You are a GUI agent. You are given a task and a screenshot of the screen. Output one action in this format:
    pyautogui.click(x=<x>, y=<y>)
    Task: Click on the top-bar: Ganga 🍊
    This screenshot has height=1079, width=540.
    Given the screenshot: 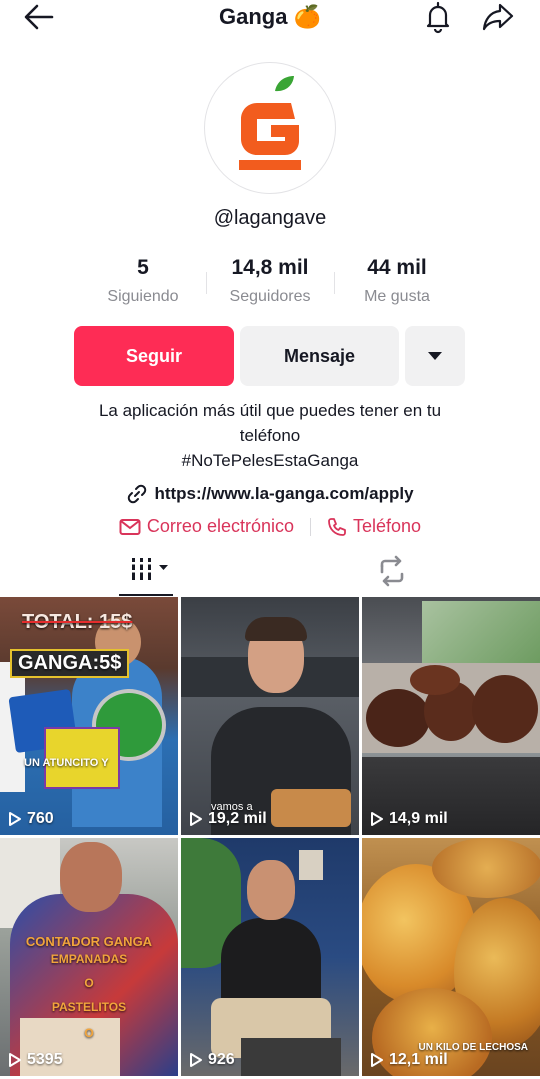 What is the action you would take?
    pyautogui.click(x=270, y=18)
    